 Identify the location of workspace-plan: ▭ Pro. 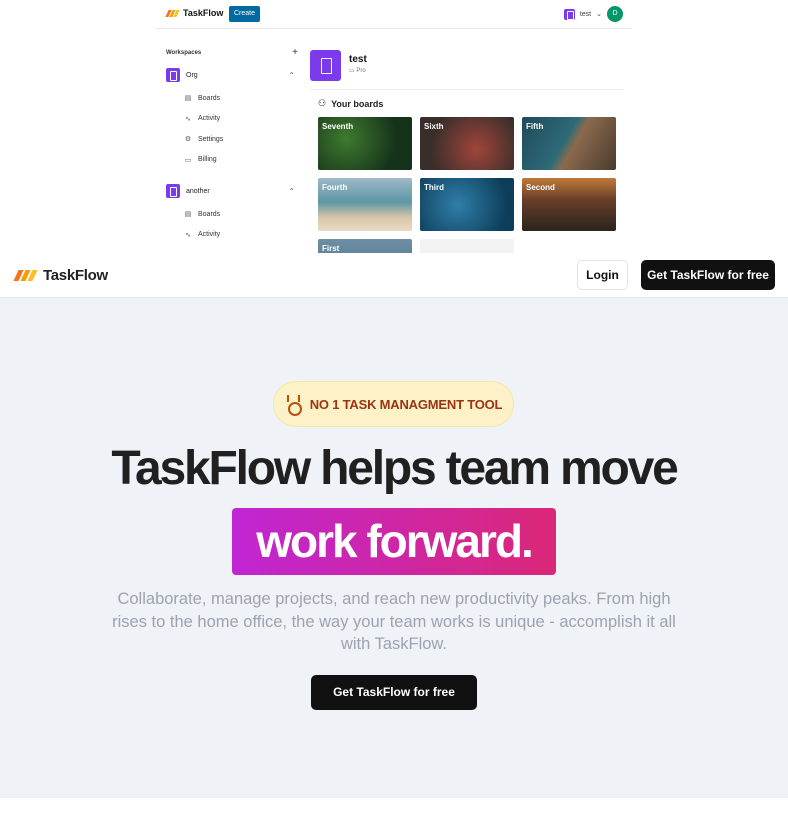
(357, 71).